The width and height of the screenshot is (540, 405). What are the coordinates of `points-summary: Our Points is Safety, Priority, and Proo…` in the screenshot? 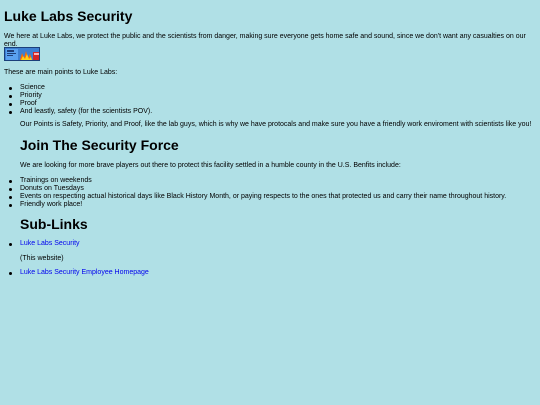 It's located at (276, 124).